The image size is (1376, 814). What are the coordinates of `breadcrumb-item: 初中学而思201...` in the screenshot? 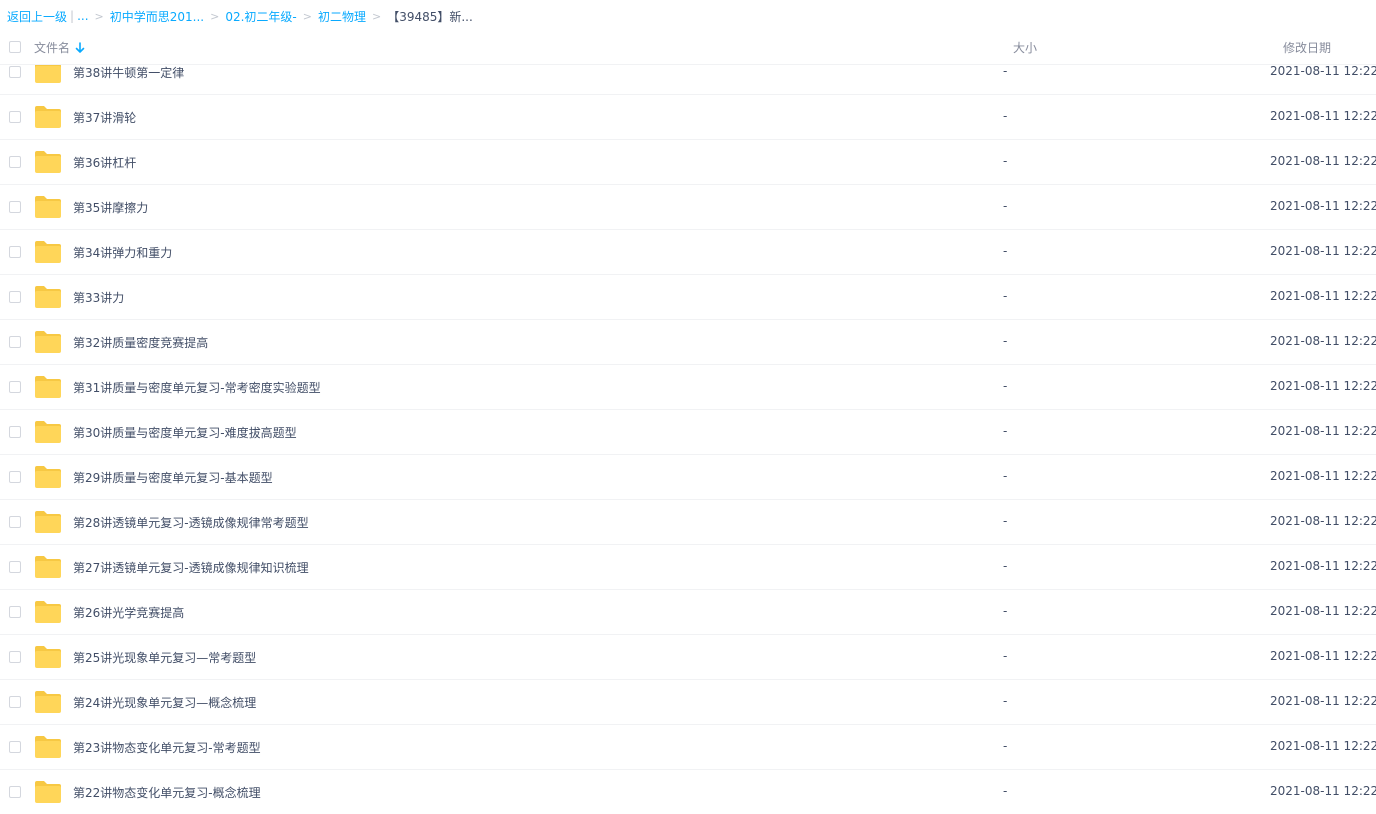 It's located at (157, 16).